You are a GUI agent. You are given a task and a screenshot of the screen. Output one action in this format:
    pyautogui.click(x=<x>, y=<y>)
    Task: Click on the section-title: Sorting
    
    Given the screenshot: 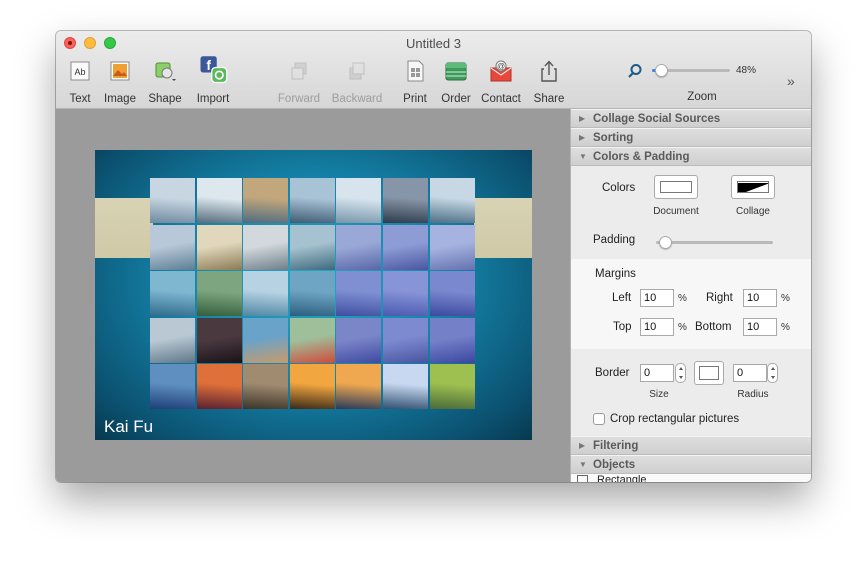 What is the action you would take?
    pyautogui.click(x=613, y=138)
    